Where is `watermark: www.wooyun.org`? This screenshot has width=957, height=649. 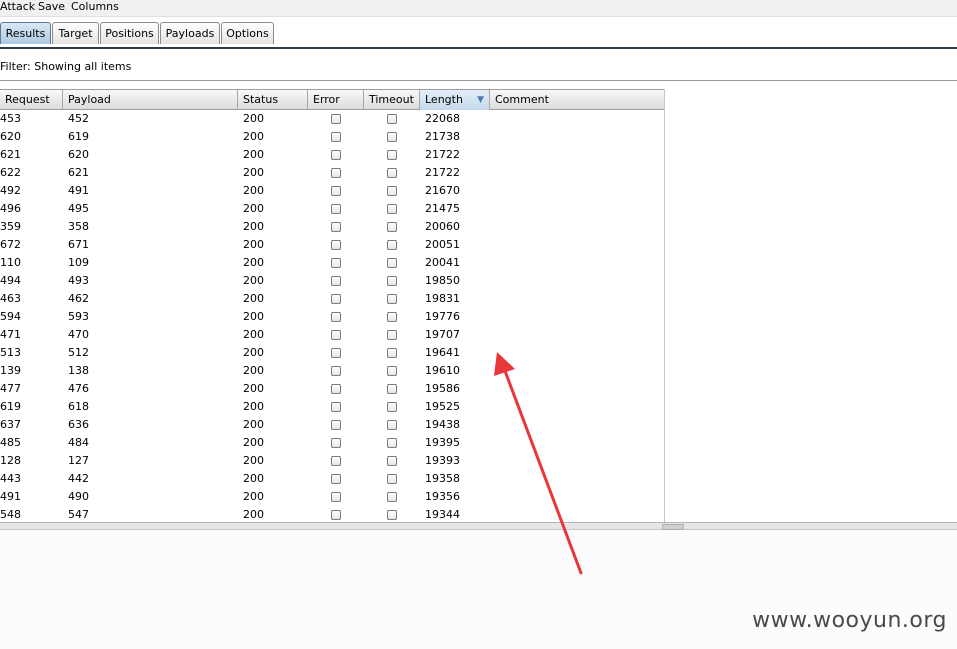
watermark: www.wooyun.org is located at coordinates (849, 620).